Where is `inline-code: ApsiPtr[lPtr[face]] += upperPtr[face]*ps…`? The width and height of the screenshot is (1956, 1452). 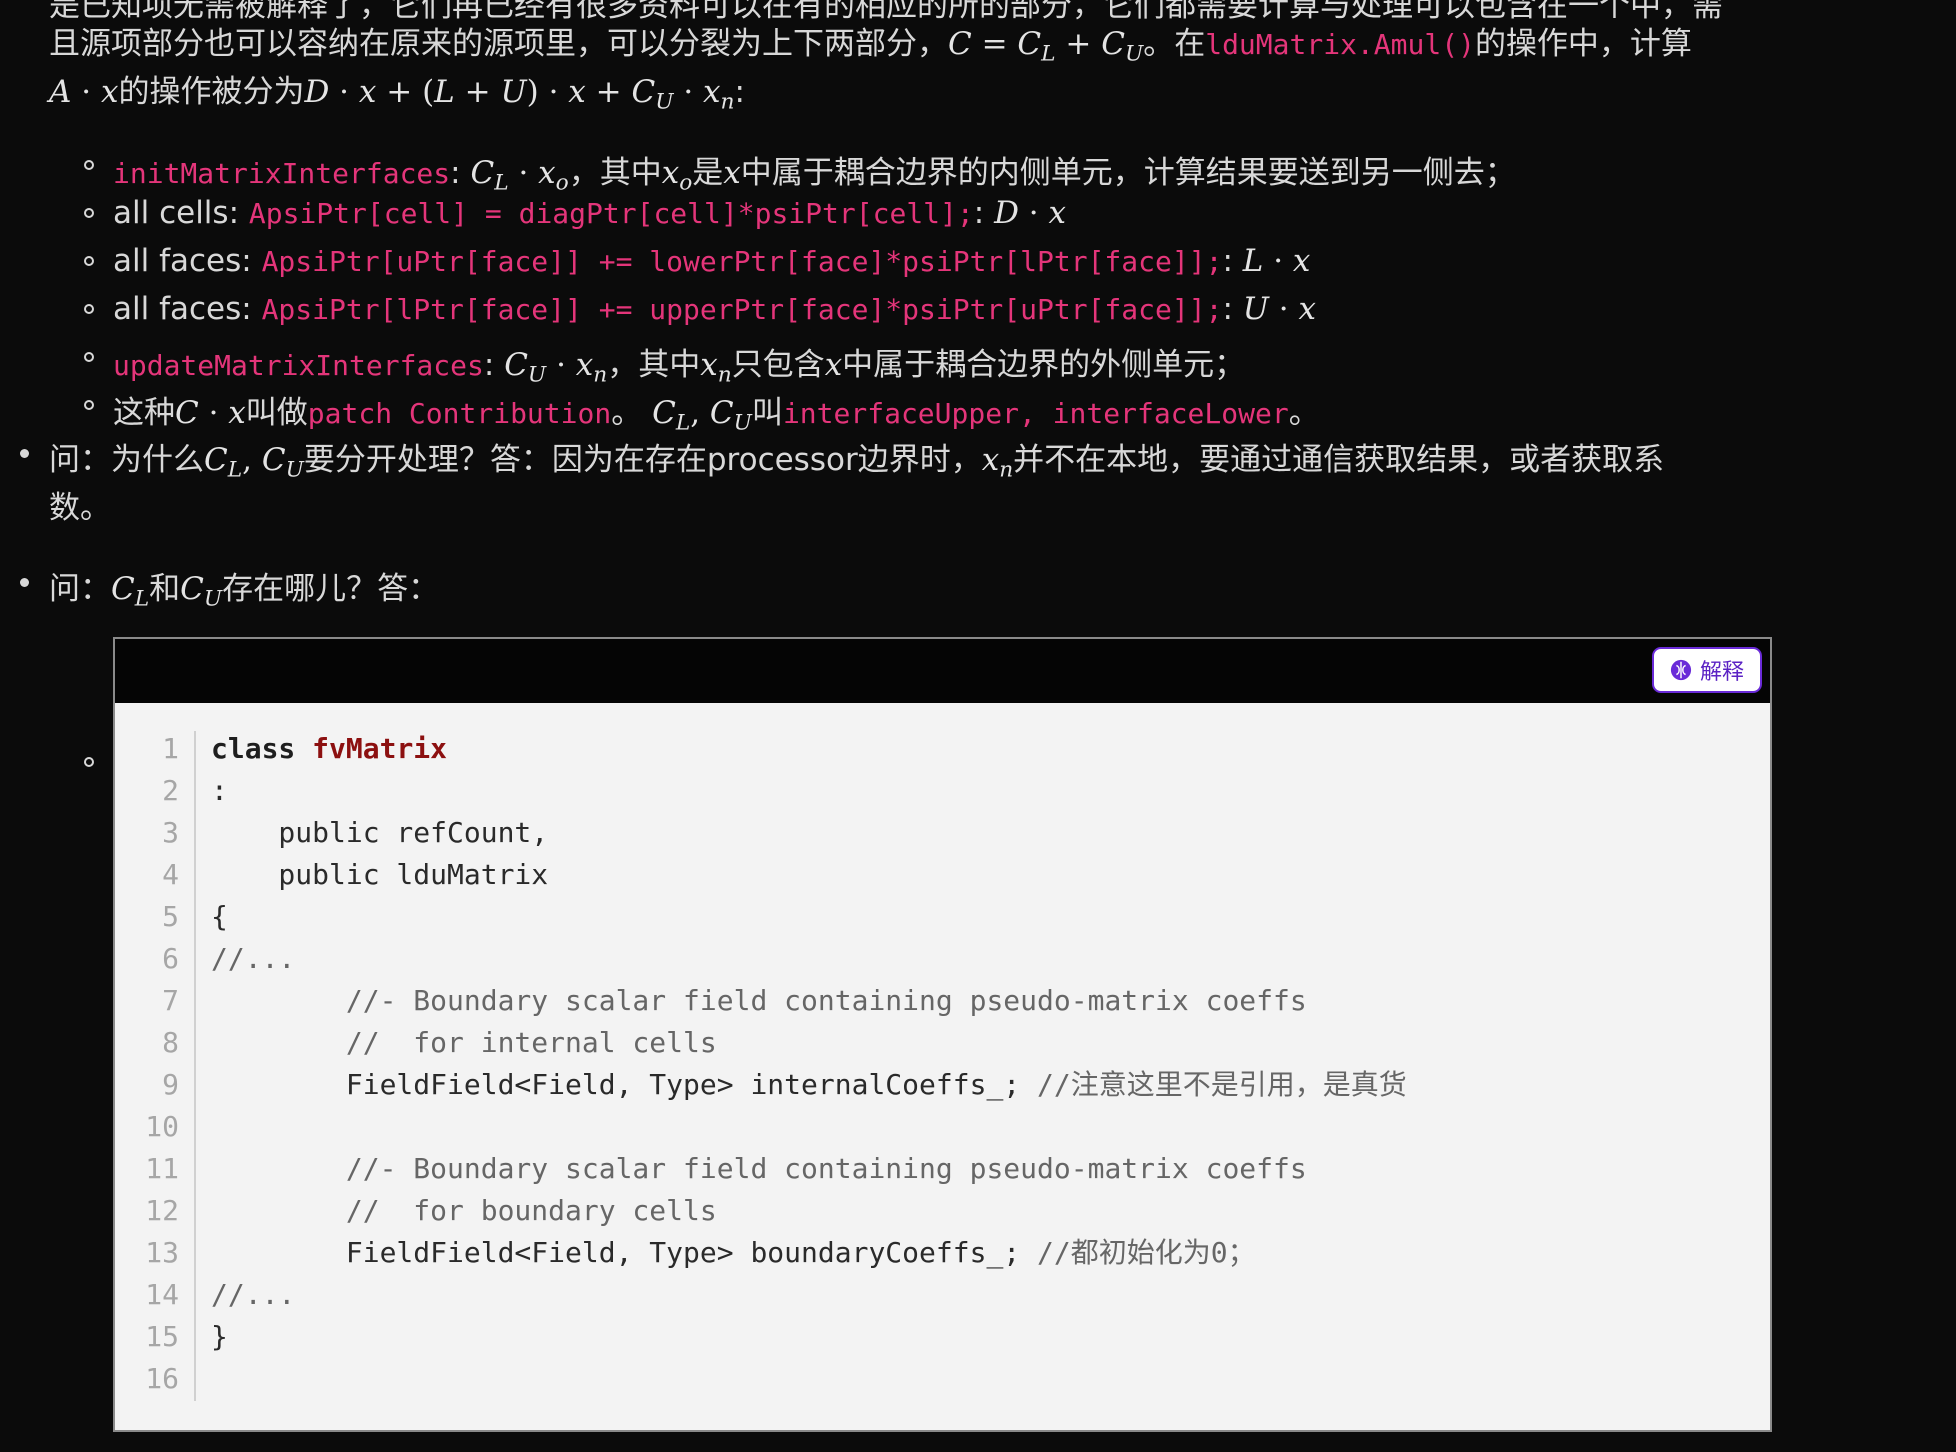
inline-code: ApsiPtr[lPtr[face]] += upperPtr[face]*ps… is located at coordinates (742, 309).